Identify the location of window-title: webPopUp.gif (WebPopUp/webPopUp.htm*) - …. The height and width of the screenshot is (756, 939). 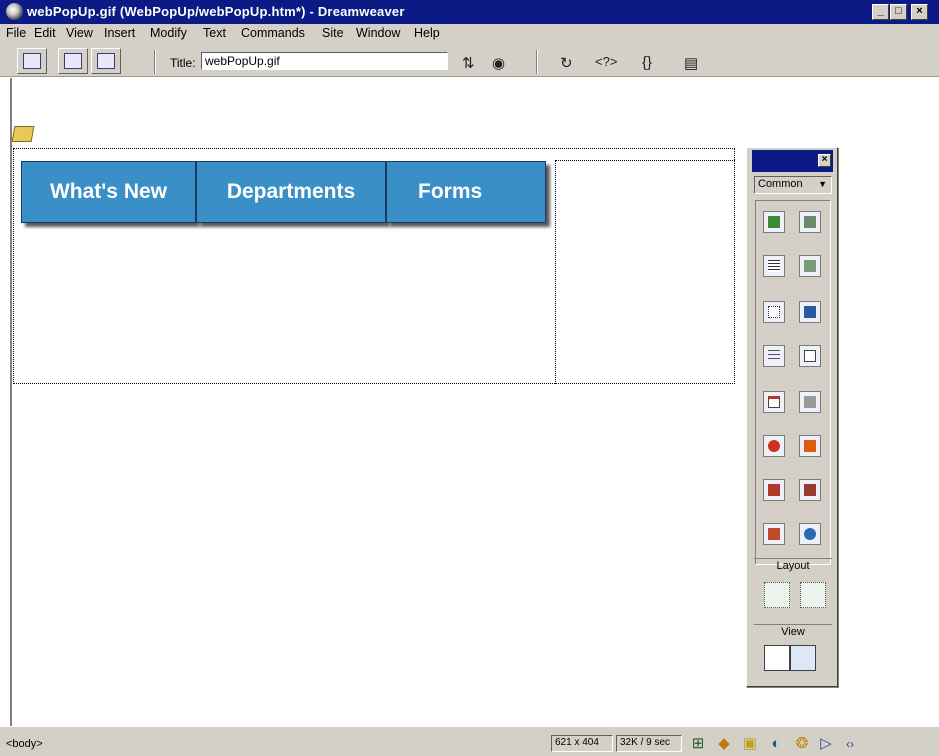
(216, 11).